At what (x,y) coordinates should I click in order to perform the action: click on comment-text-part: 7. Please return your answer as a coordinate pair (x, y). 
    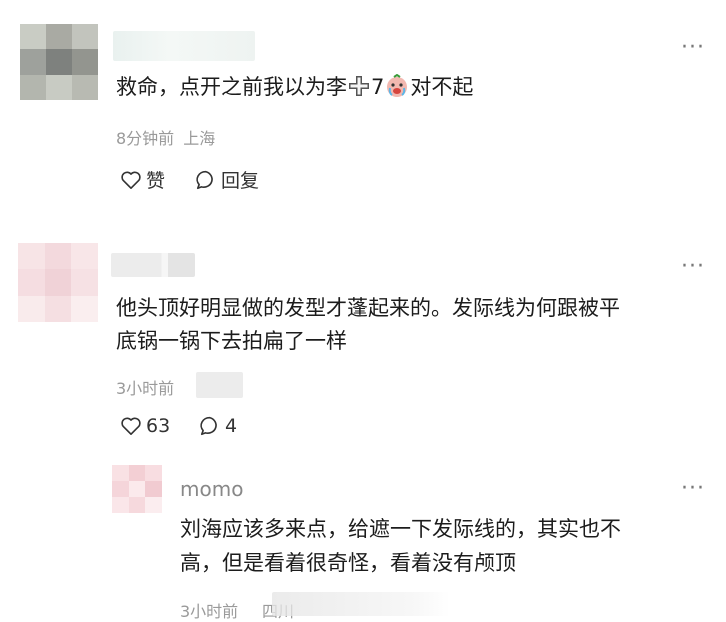
    Looking at the image, I should click on (378, 87).